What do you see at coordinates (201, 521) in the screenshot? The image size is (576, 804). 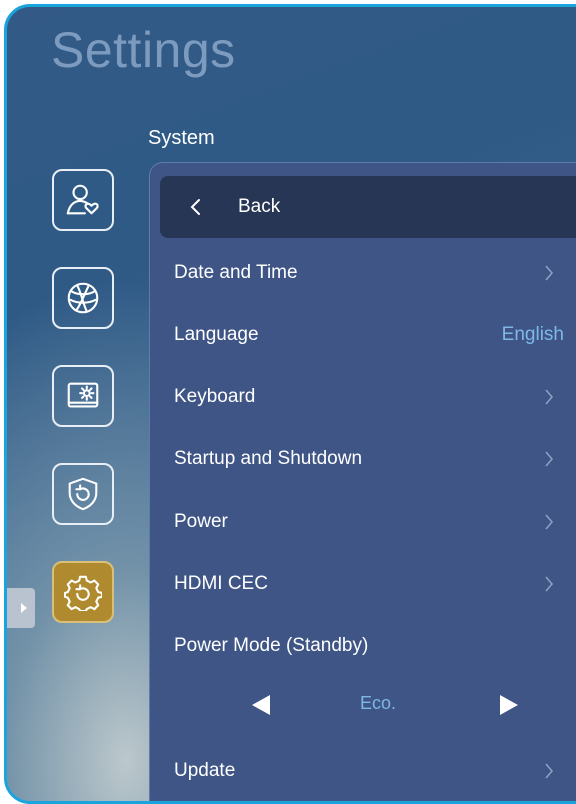 I see `menu-item-label: Power` at bounding box center [201, 521].